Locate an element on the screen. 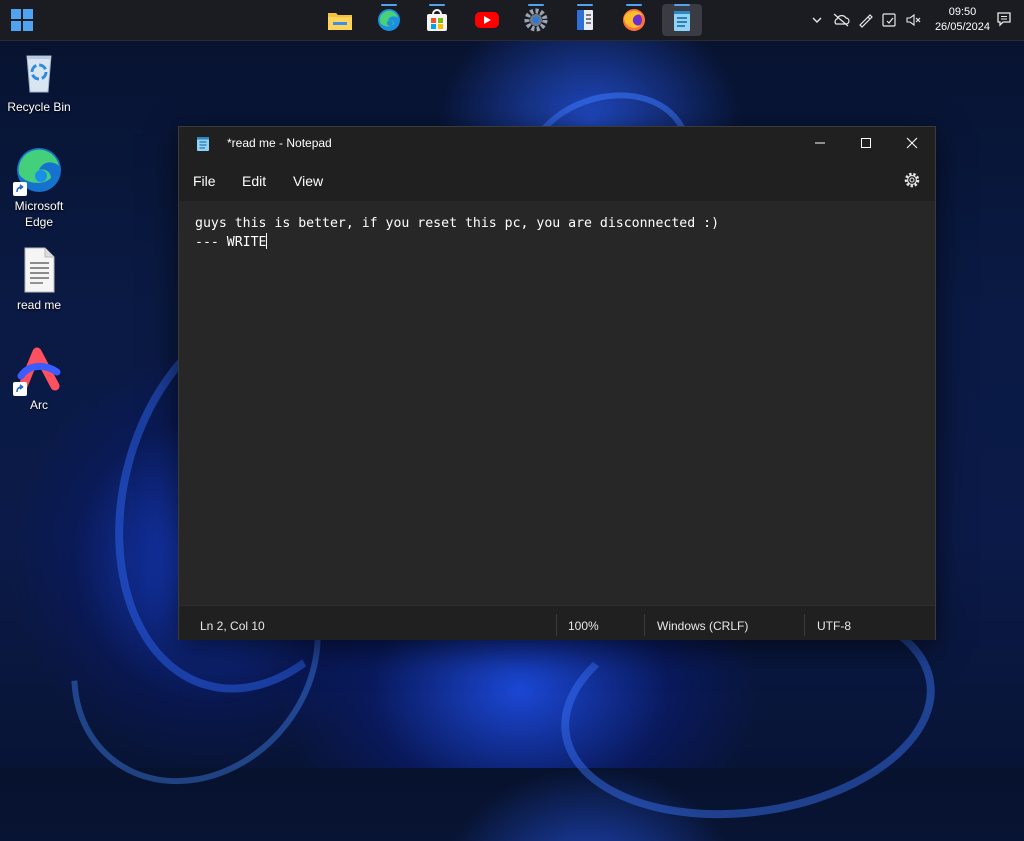  text-caret is located at coordinates (267, 241).